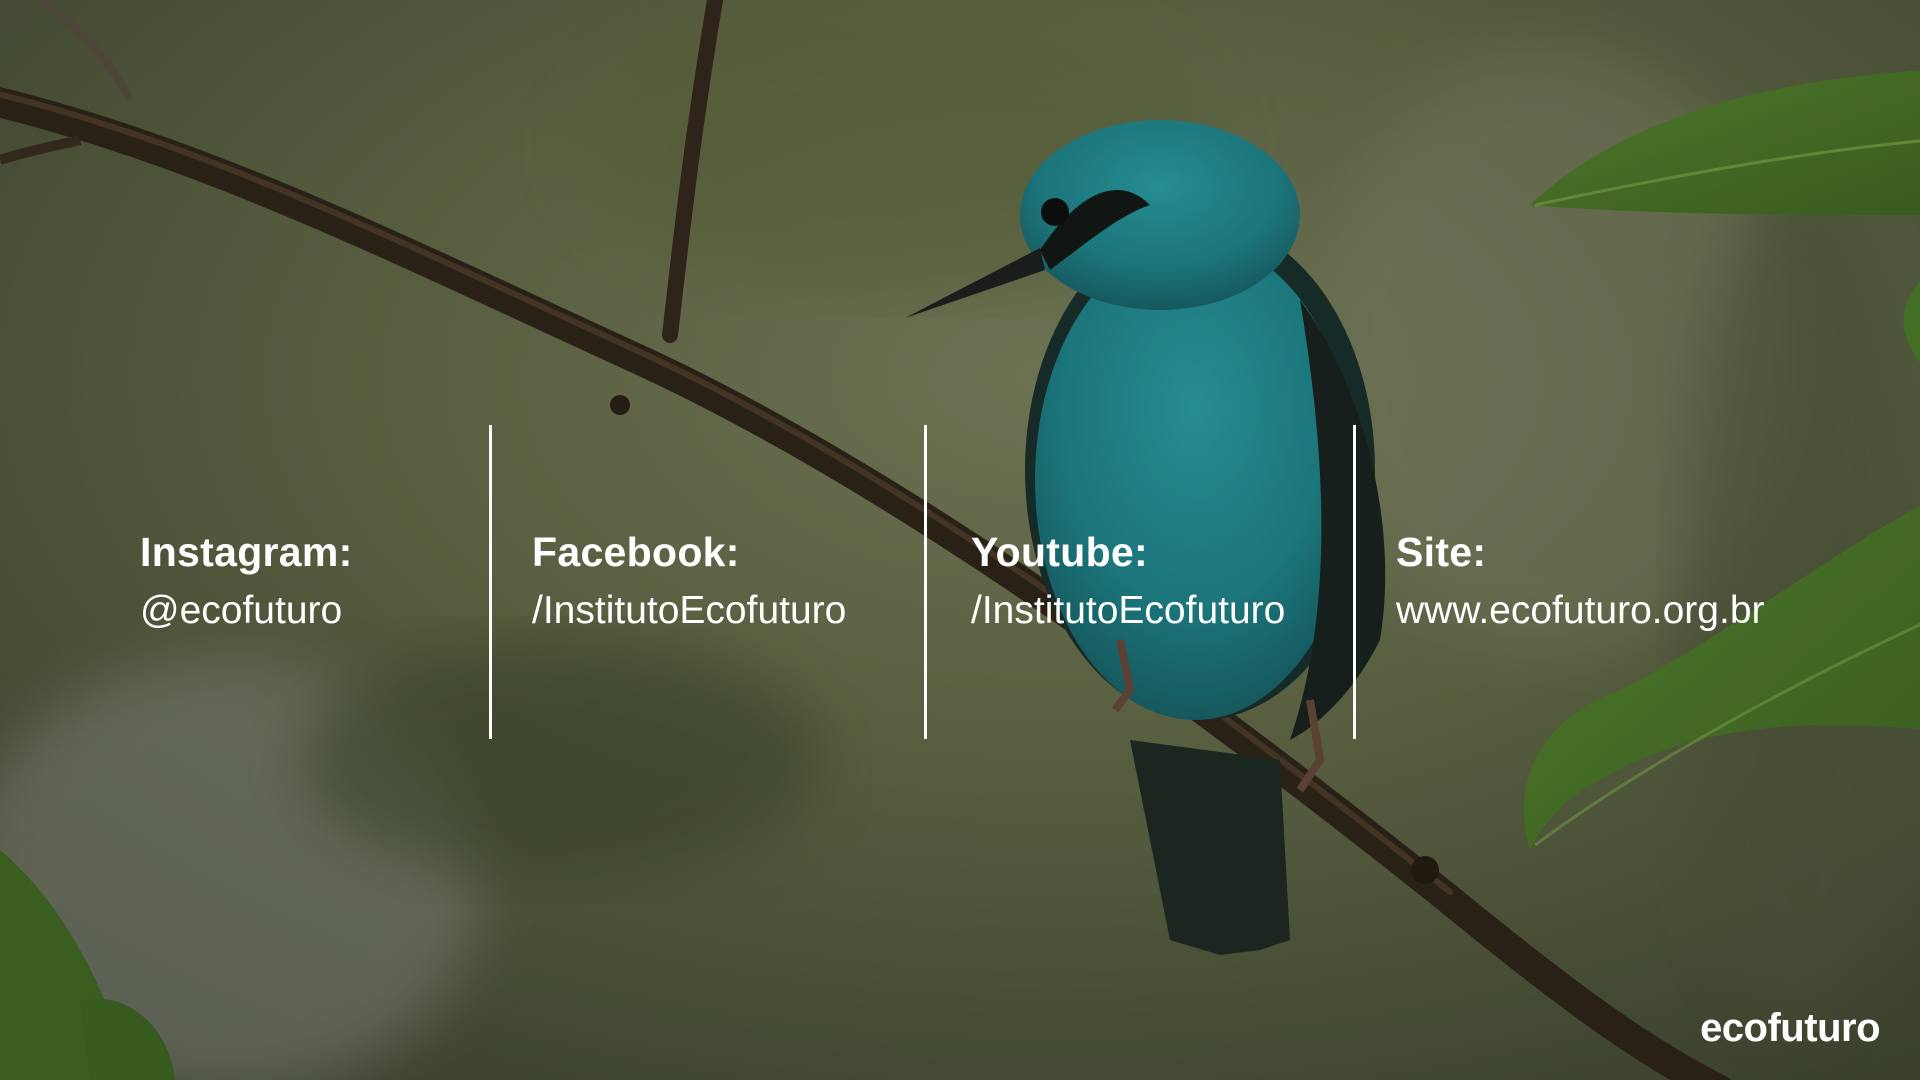 The height and width of the screenshot is (1080, 1920). I want to click on instagram-label: Instagram:, so click(246, 552).